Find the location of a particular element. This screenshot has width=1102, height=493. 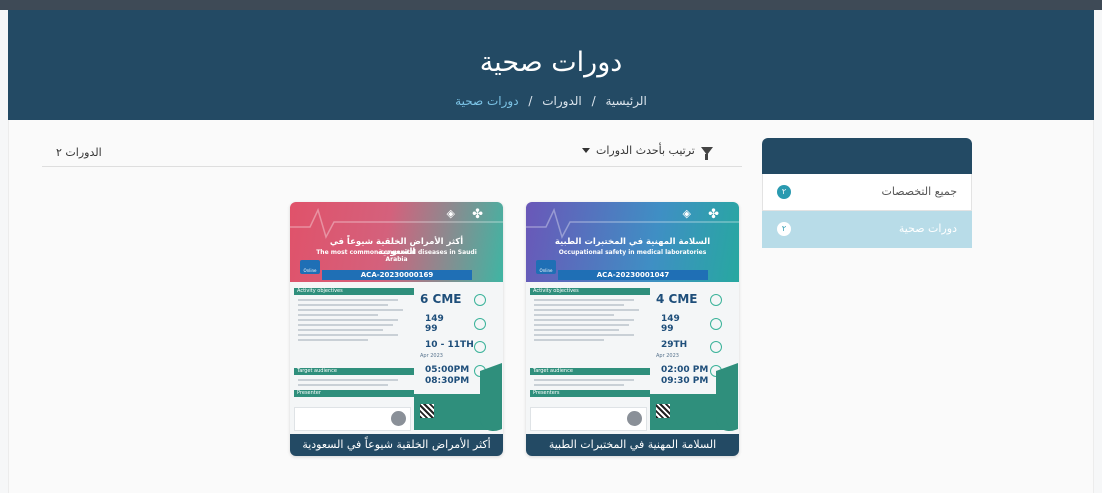

course-title: أكثر الأمراض الخلقية شيوعاً في السعودية is located at coordinates (396, 445).